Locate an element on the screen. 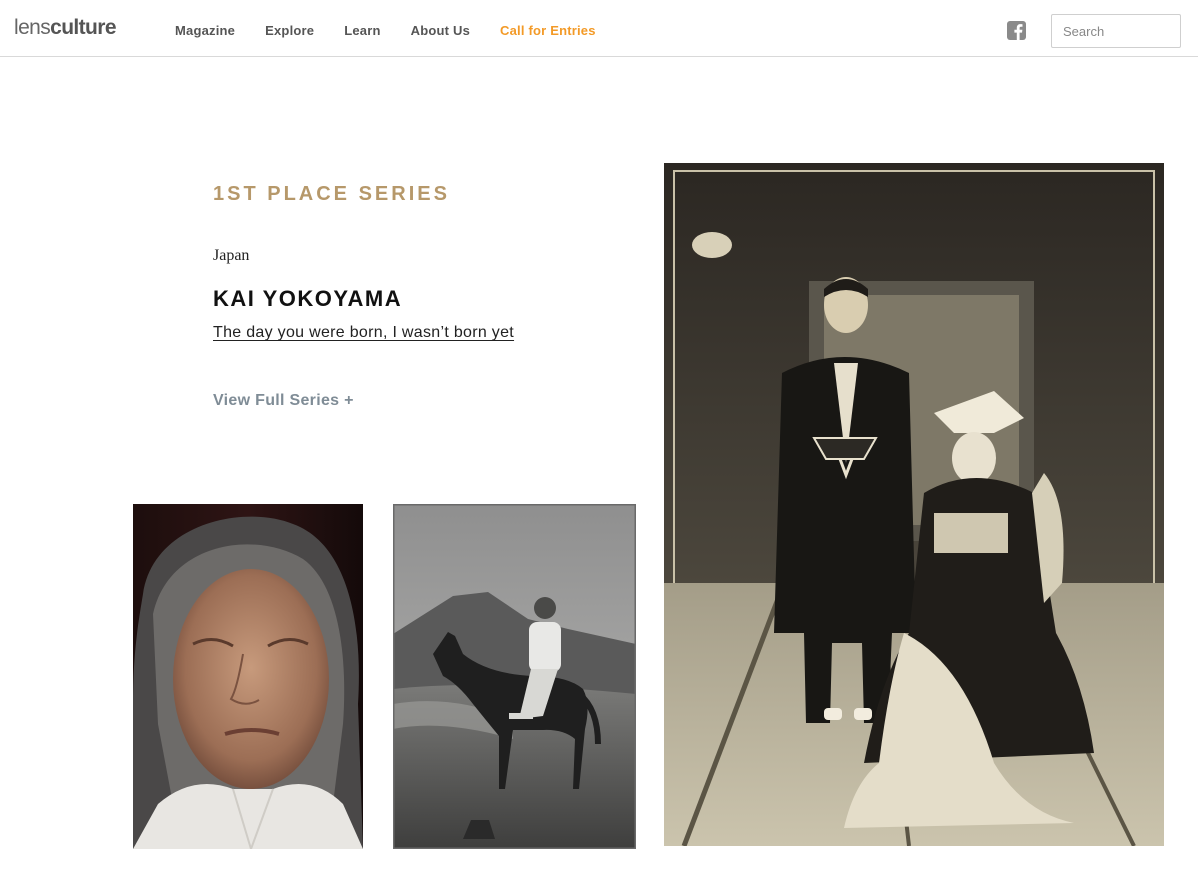 The image size is (1198, 882). search-input is located at coordinates (1116, 31).